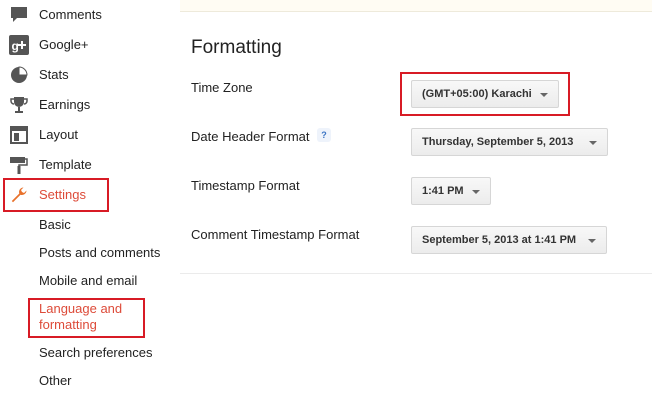 Image resolution: width=652 pixels, height=404 pixels. What do you see at coordinates (55, 224) in the screenshot?
I see `sidebar-subitem-basic: Basic` at bounding box center [55, 224].